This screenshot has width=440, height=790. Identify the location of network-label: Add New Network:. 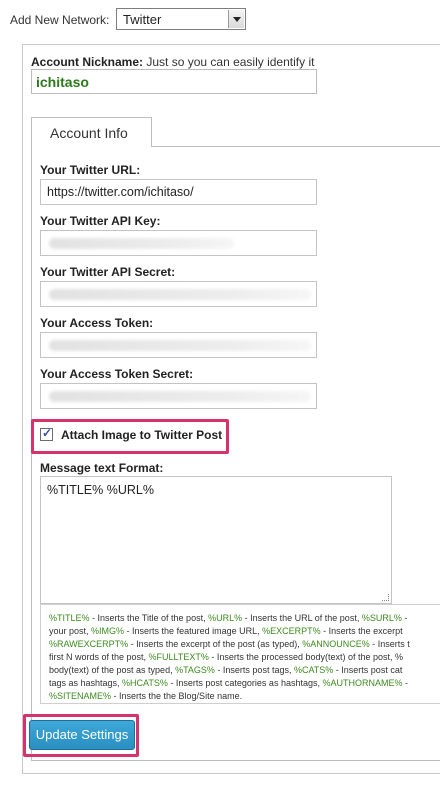
(60, 20).